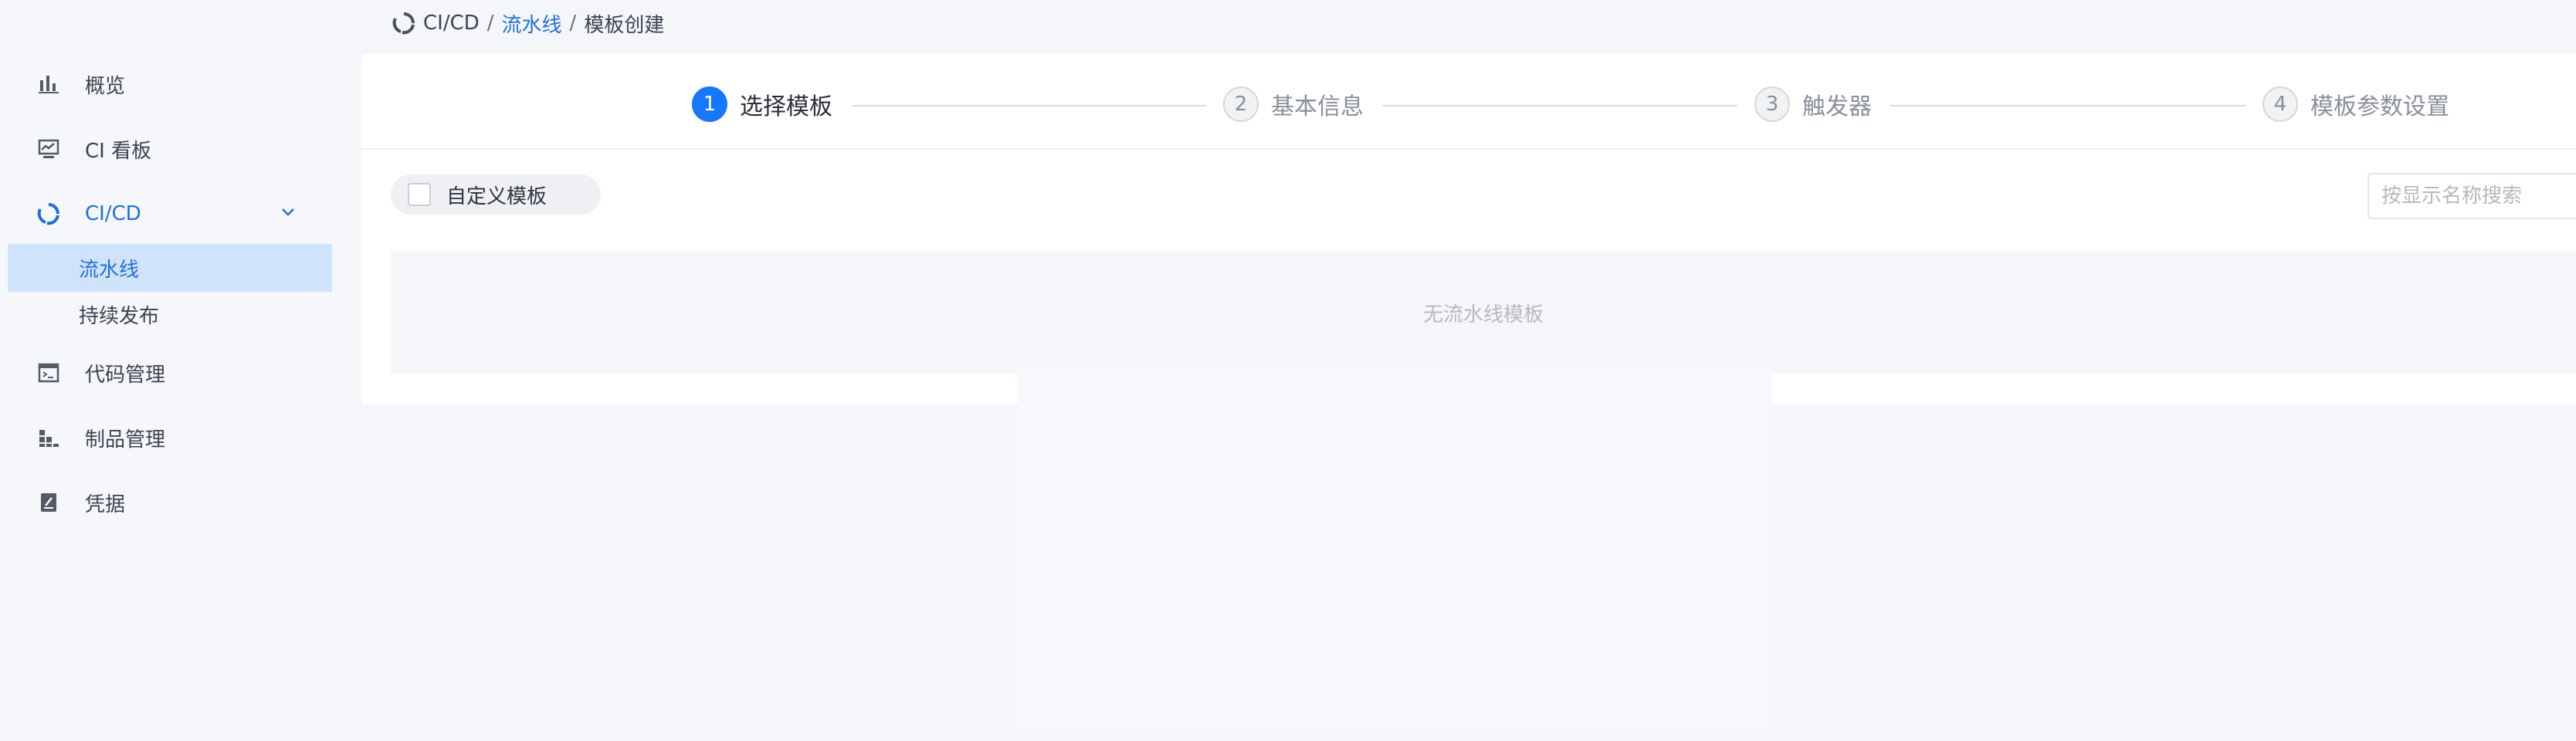  Describe the element at coordinates (1837, 106) in the screenshot. I see `step-label: 触发器` at that location.